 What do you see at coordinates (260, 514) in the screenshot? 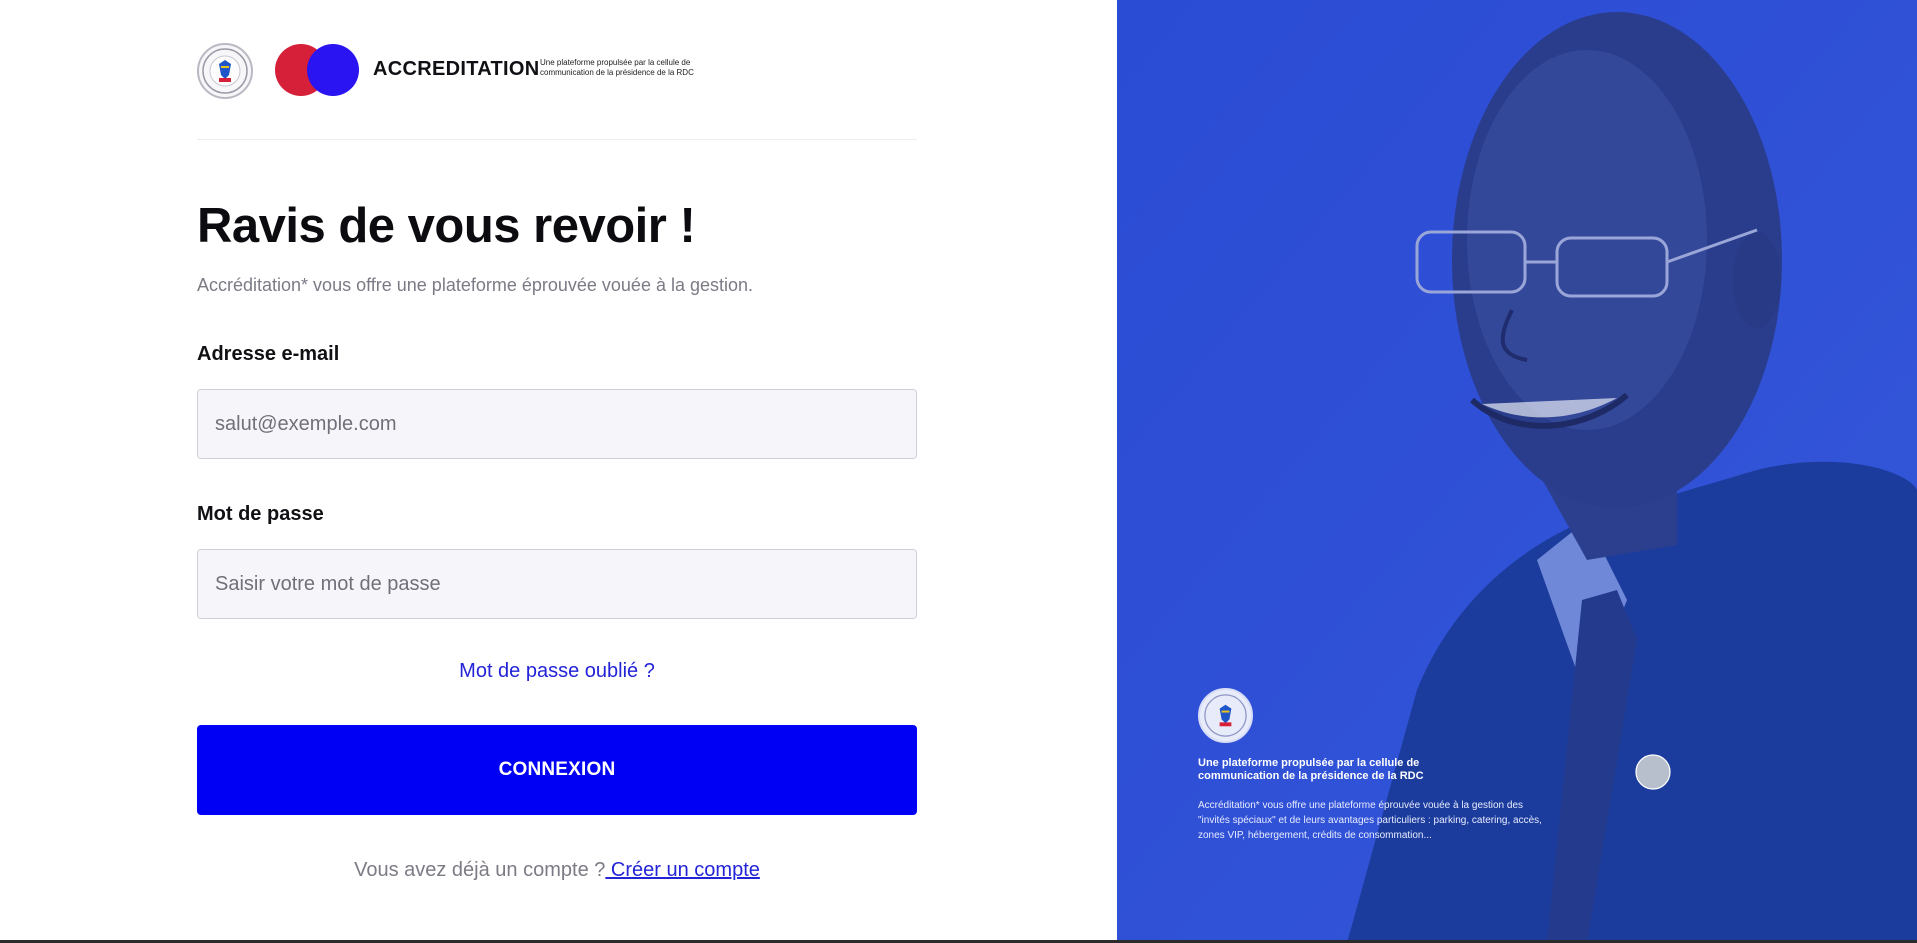
I see `password-label: Mot de passe` at bounding box center [260, 514].